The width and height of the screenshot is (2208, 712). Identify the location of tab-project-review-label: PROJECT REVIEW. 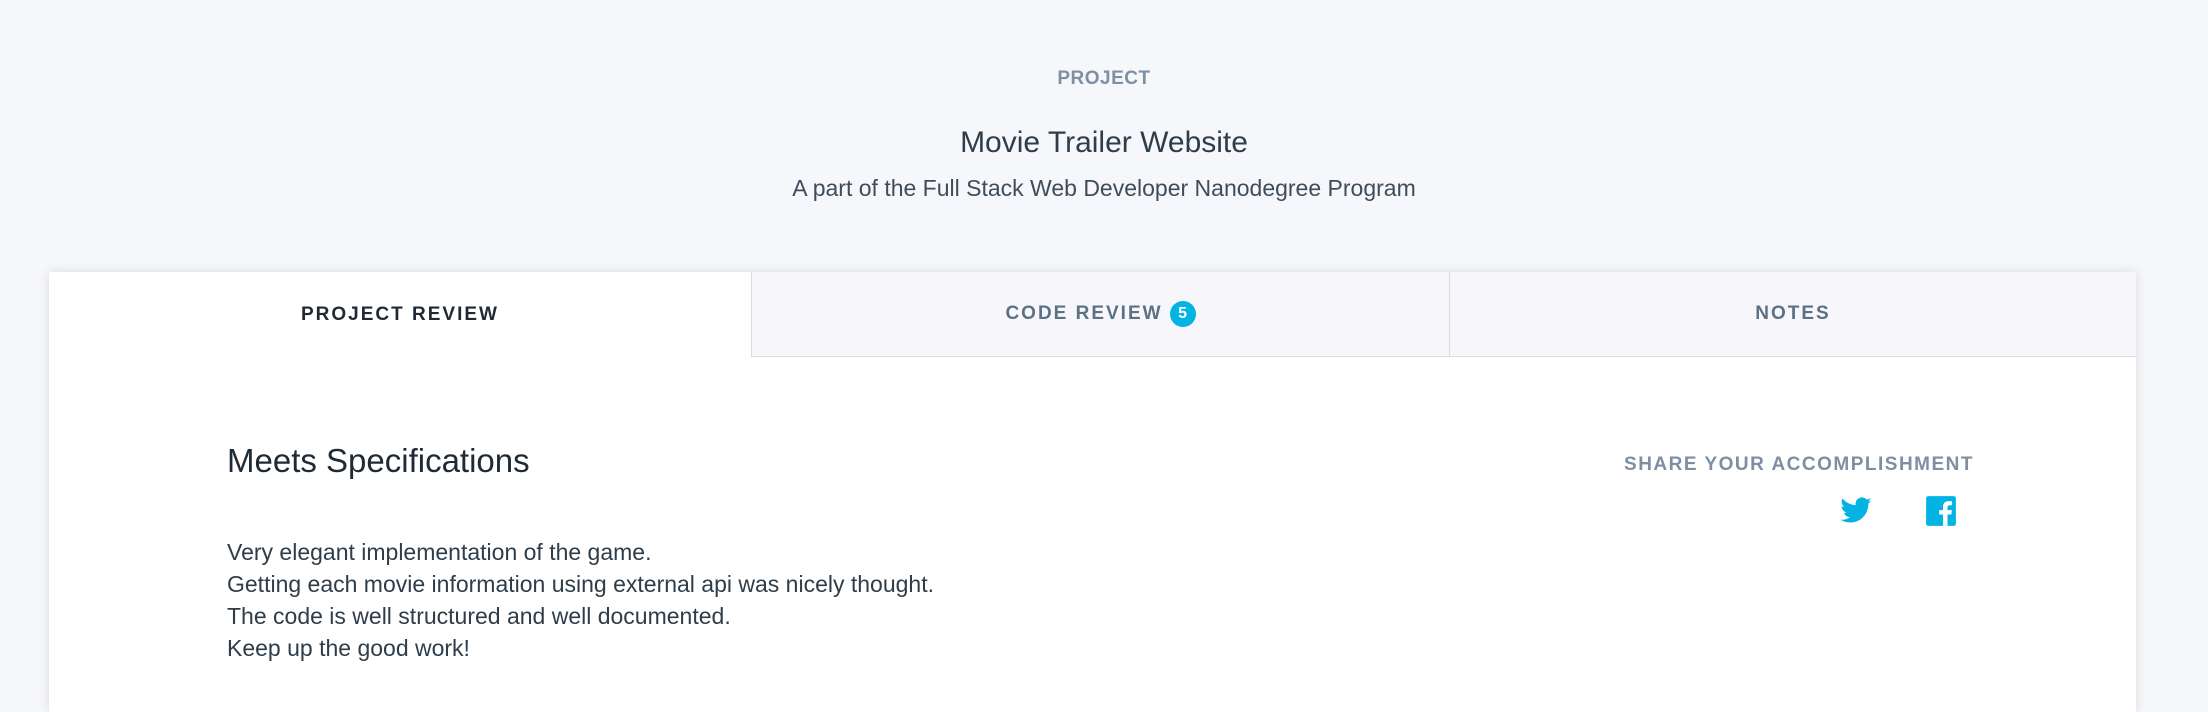
(400, 314).